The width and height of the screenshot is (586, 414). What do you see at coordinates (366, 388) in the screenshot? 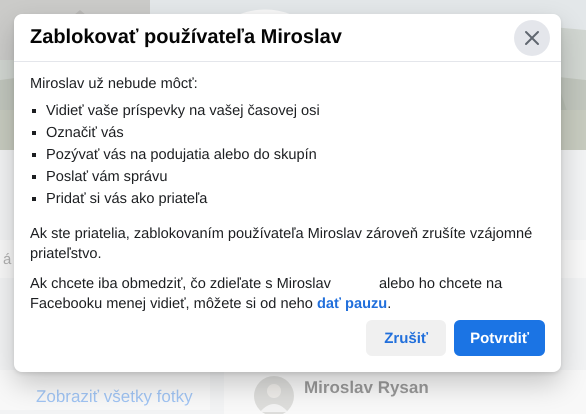
I see `post-author-name: Miroslav Rysan` at bounding box center [366, 388].